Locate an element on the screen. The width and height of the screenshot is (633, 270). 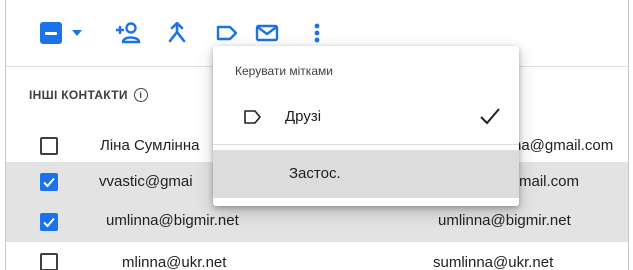
apply-button-label: Застос. is located at coordinates (315, 173).